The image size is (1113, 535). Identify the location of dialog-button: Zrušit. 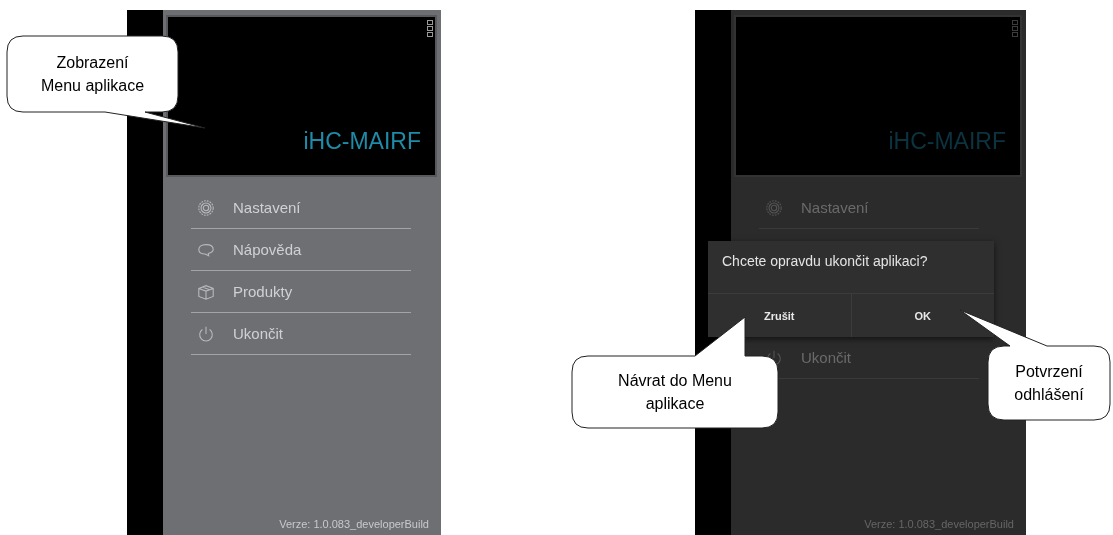
(779, 315).